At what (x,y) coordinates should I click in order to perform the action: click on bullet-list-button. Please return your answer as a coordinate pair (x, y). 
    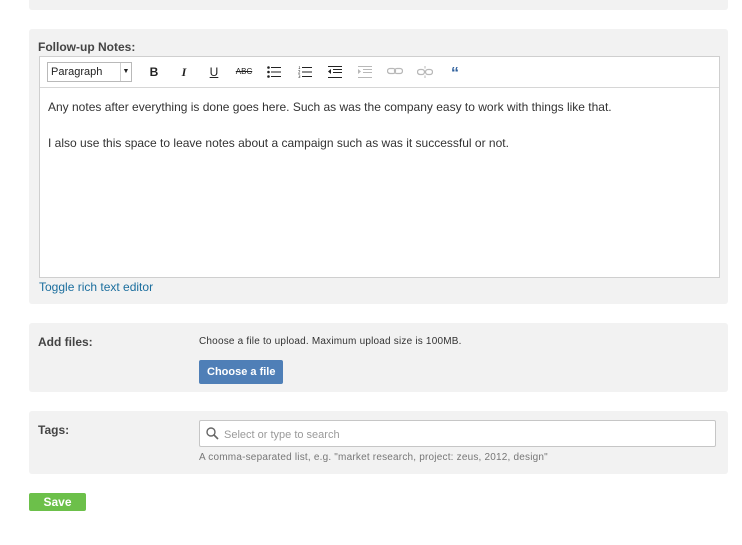
    Looking at the image, I should click on (274, 72).